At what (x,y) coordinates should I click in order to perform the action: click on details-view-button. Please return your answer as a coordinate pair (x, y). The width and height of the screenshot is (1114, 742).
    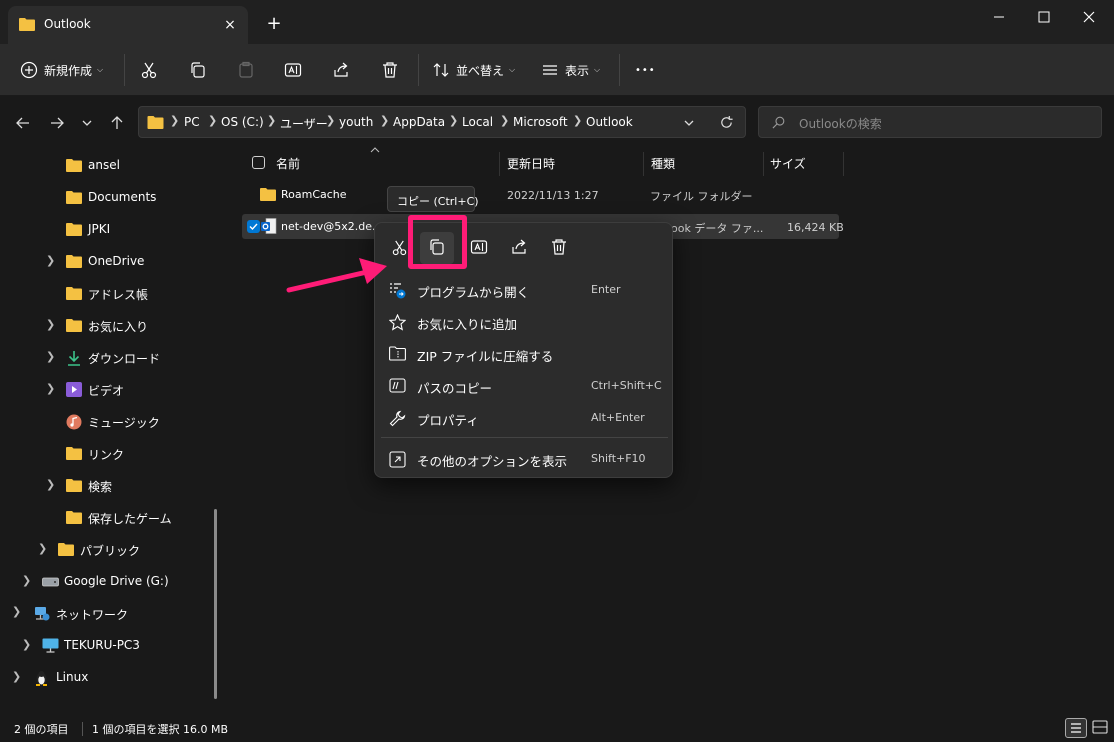
    Looking at the image, I should click on (1076, 728).